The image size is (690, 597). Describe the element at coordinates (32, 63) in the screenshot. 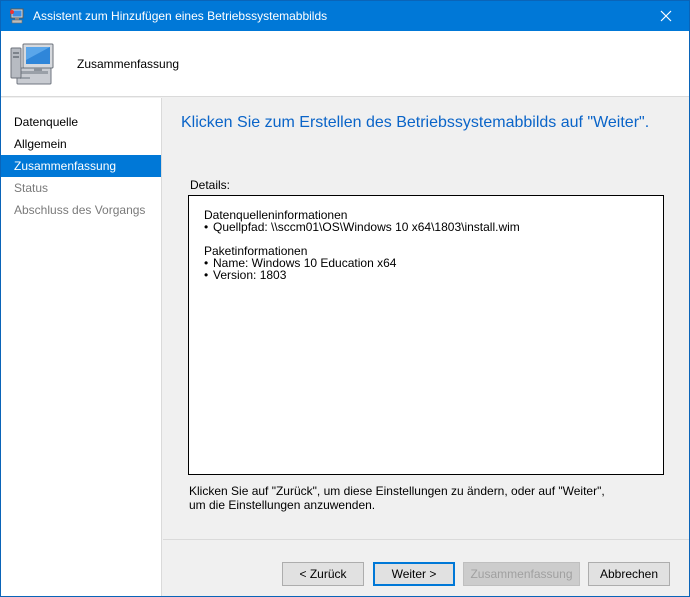

I see `computer-icon` at that location.